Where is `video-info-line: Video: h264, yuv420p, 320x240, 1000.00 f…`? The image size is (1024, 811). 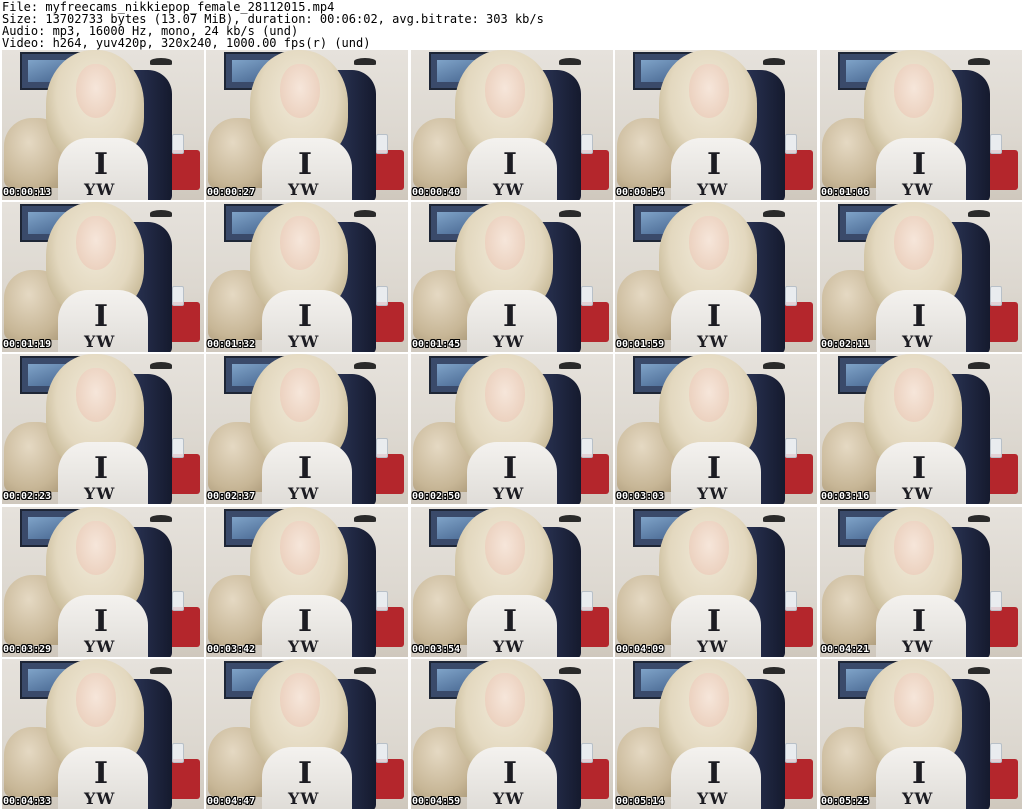
video-info-line: Video: h264, yuv420p, 320x240, 1000.00 f… is located at coordinates (186, 43).